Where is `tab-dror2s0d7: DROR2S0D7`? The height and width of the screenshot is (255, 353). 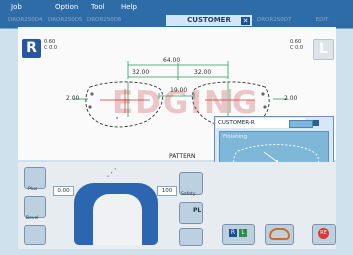
tab-dror2s0d7: DROR2S0D7 is located at coordinates (274, 20).